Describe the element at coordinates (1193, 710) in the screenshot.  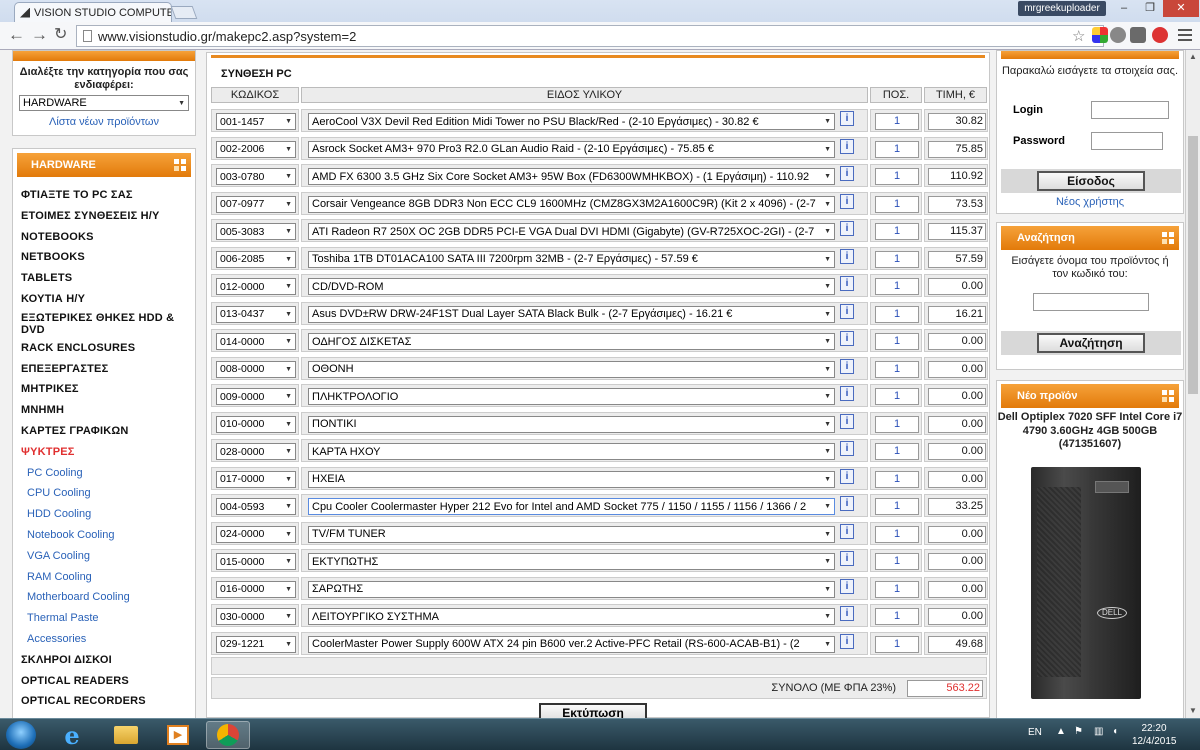
I see `scroll-down-icon: ▼` at that location.